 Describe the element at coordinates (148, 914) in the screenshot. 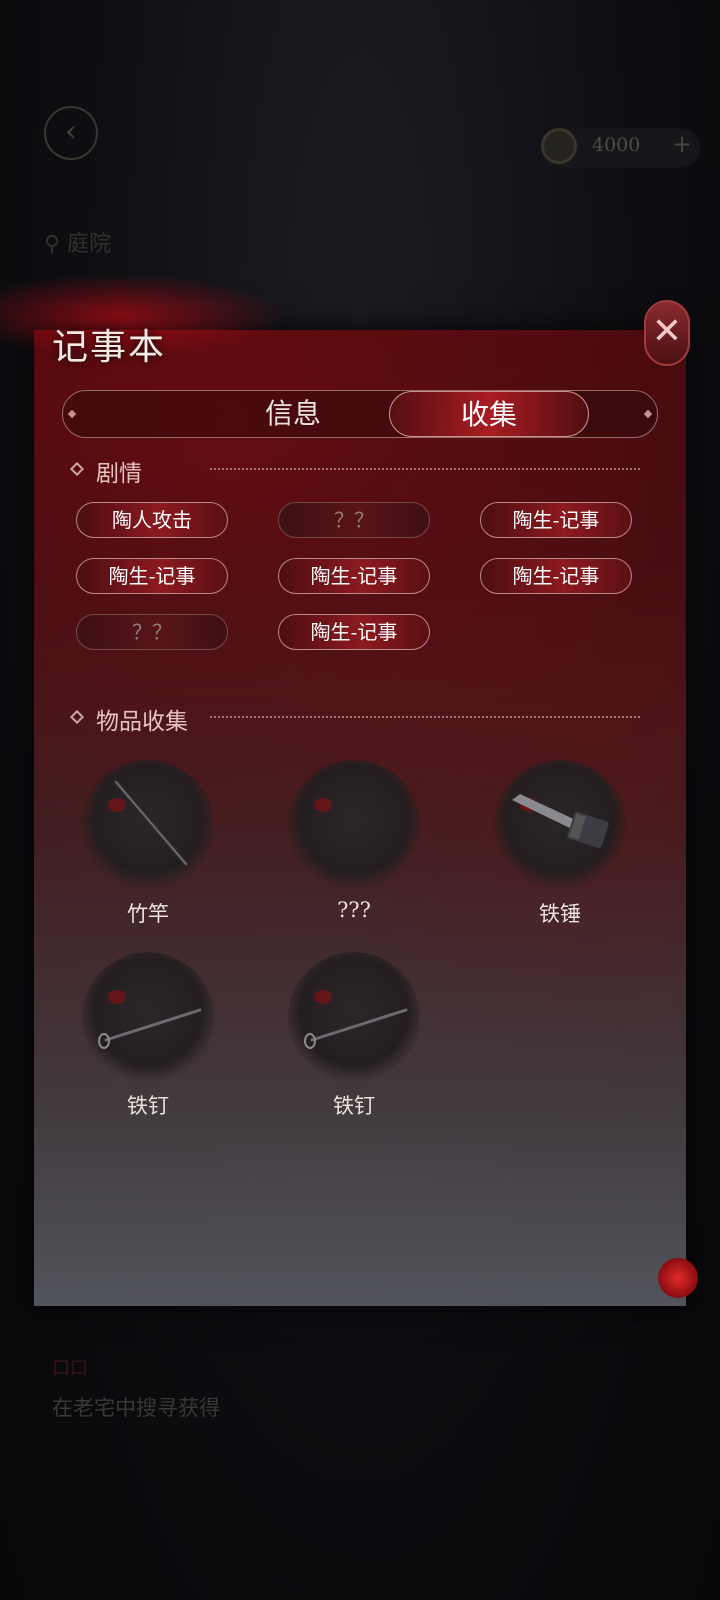

I see `item-name: 竹竿` at that location.